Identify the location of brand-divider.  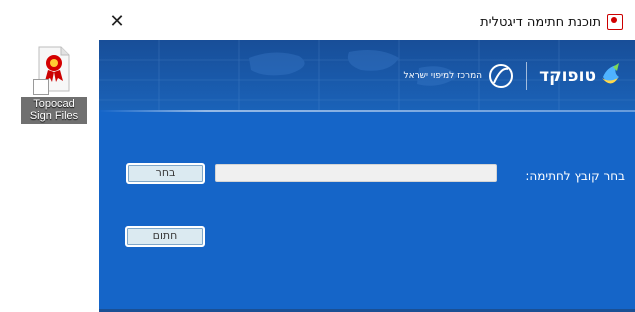
(527, 76).